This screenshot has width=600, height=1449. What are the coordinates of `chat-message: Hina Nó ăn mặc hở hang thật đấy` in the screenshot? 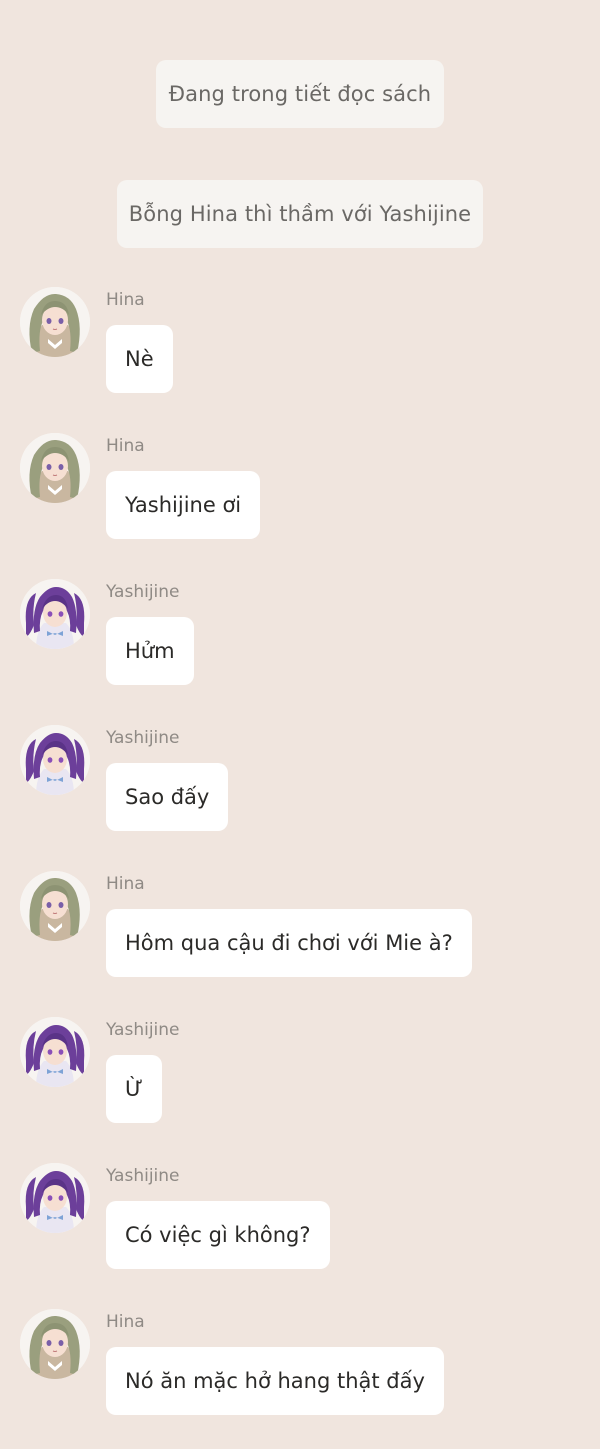 It's located at (300, 1379).